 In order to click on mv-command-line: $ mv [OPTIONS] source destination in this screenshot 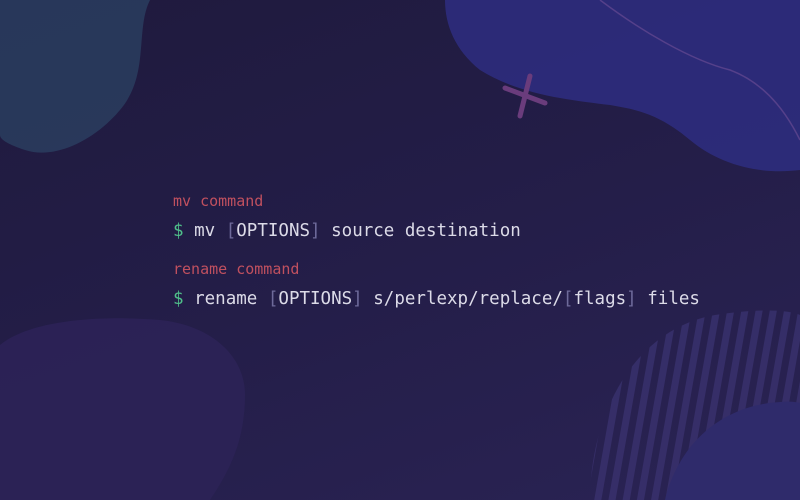, I will do `click(436, 231)`.